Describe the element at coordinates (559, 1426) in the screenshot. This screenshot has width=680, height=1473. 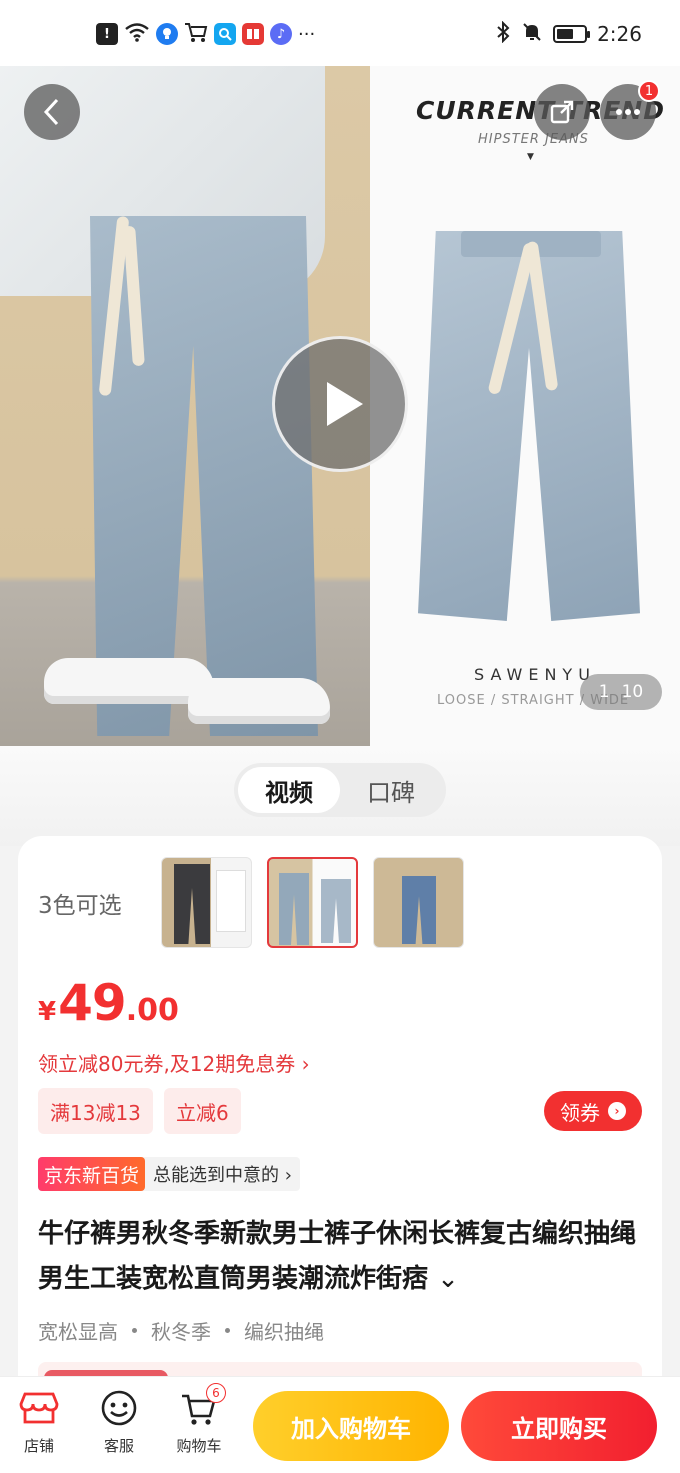
I see `buy-now-button: 立即购买` at that location.